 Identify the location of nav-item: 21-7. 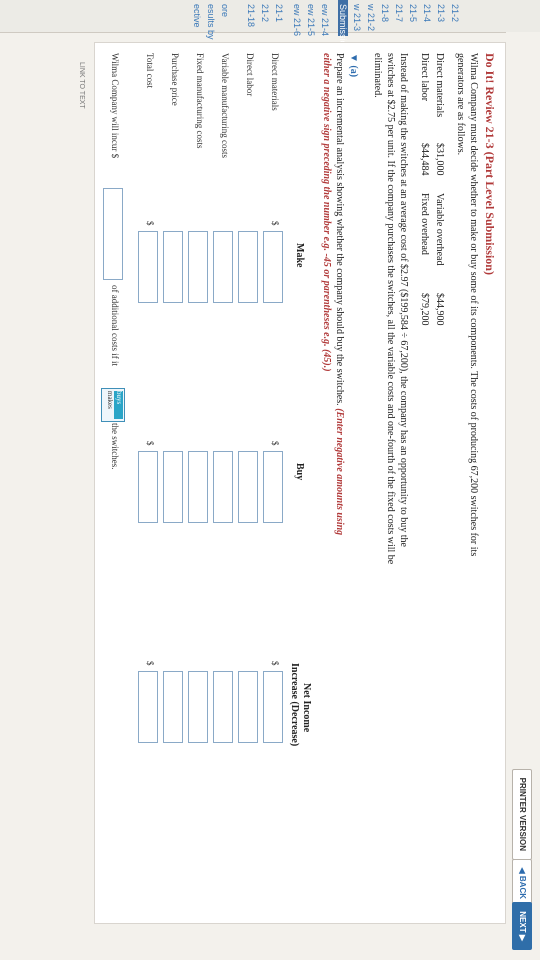
(399, 11).